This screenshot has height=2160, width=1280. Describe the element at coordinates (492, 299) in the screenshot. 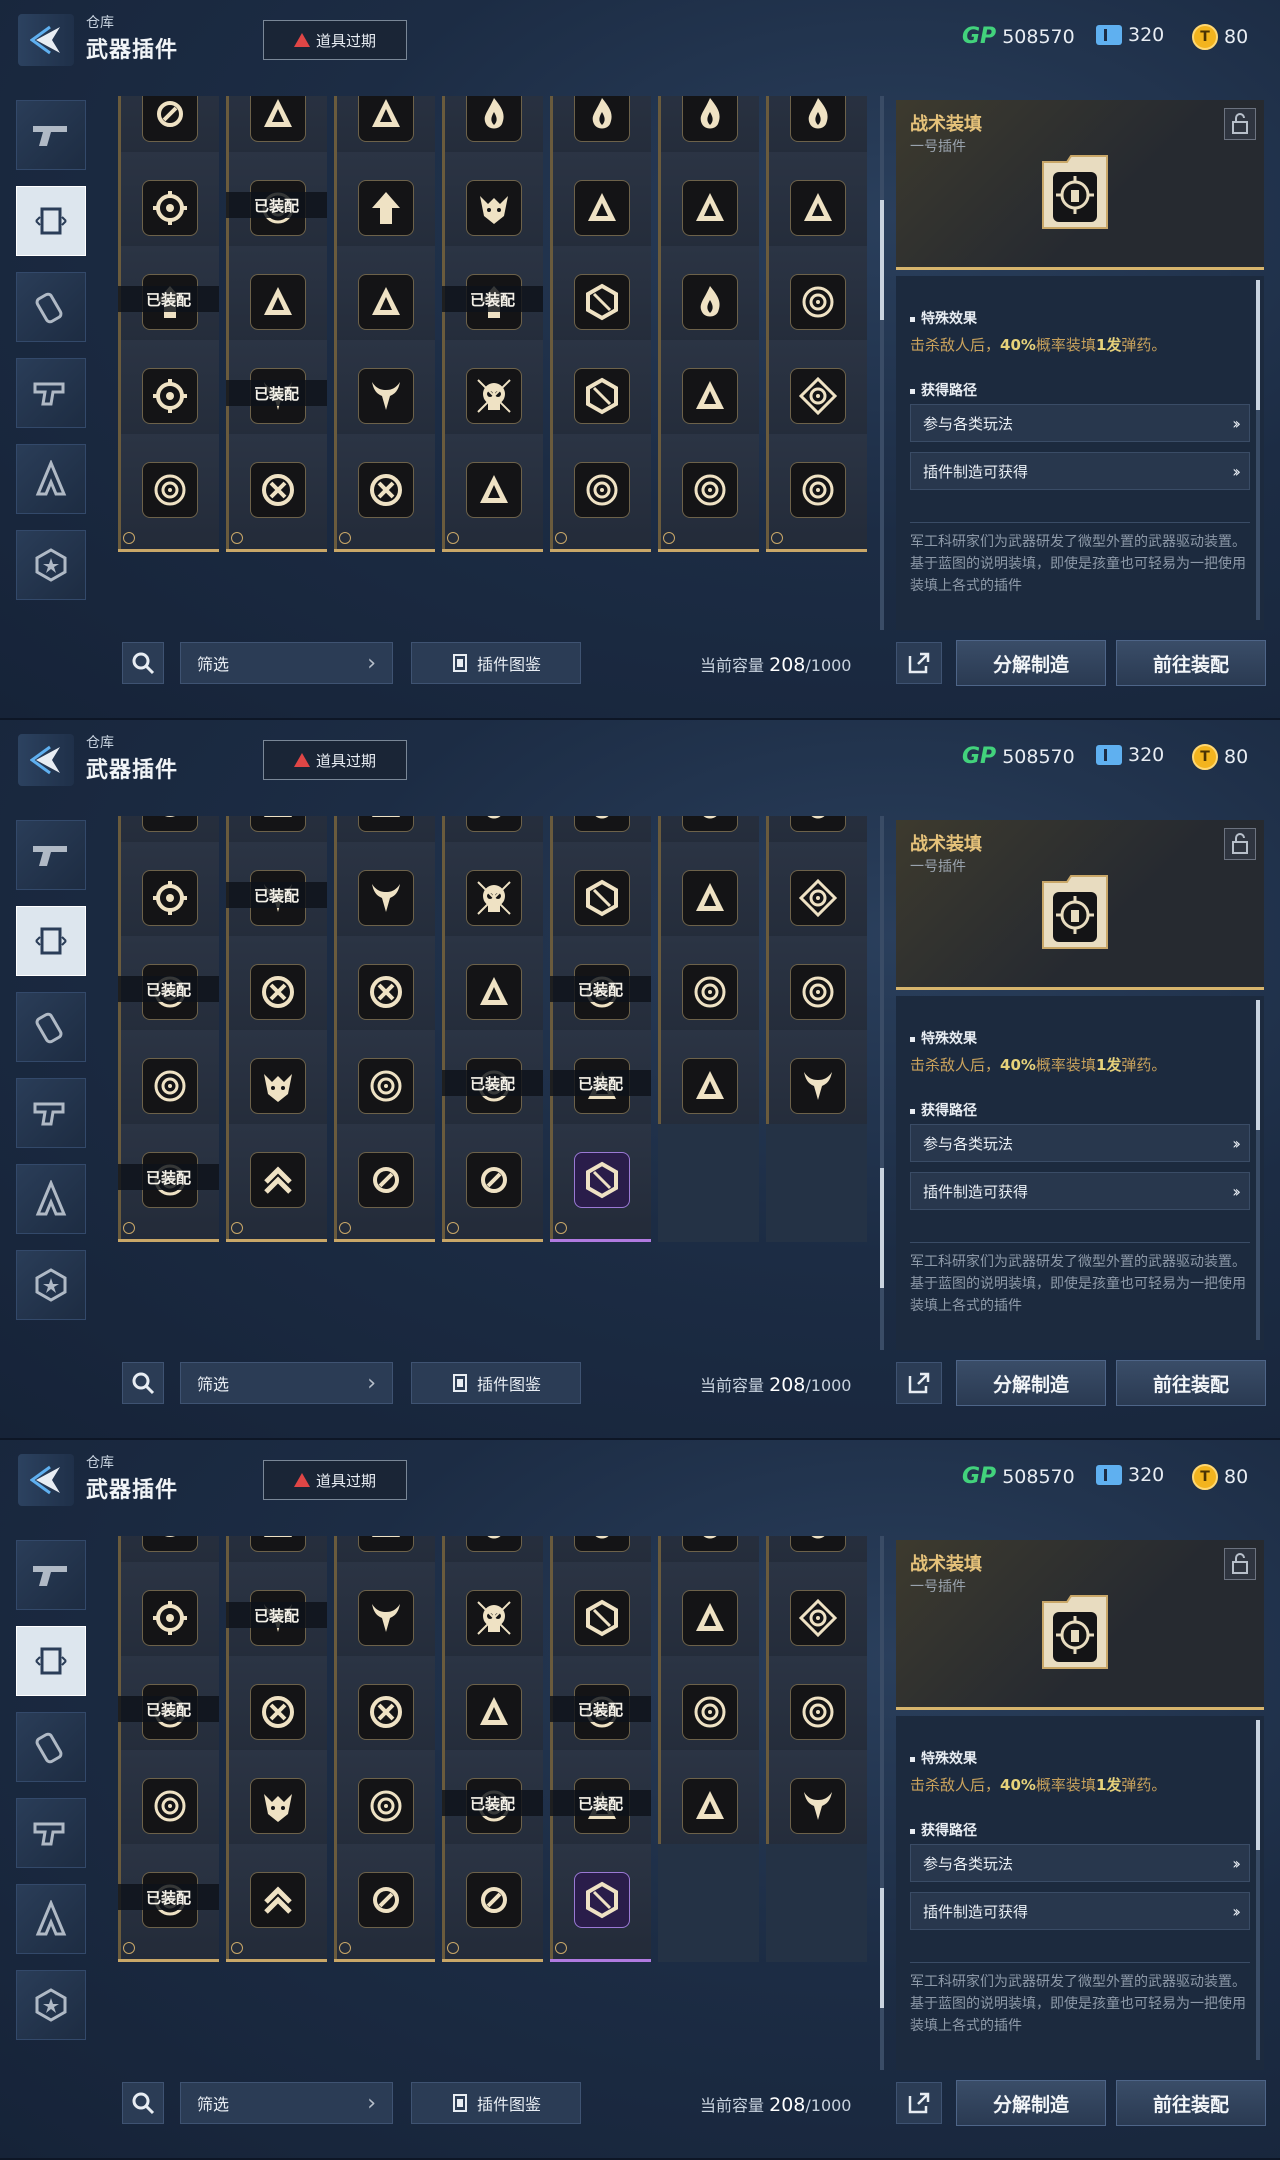

I see `equipped-badge: 已装配` at that location.